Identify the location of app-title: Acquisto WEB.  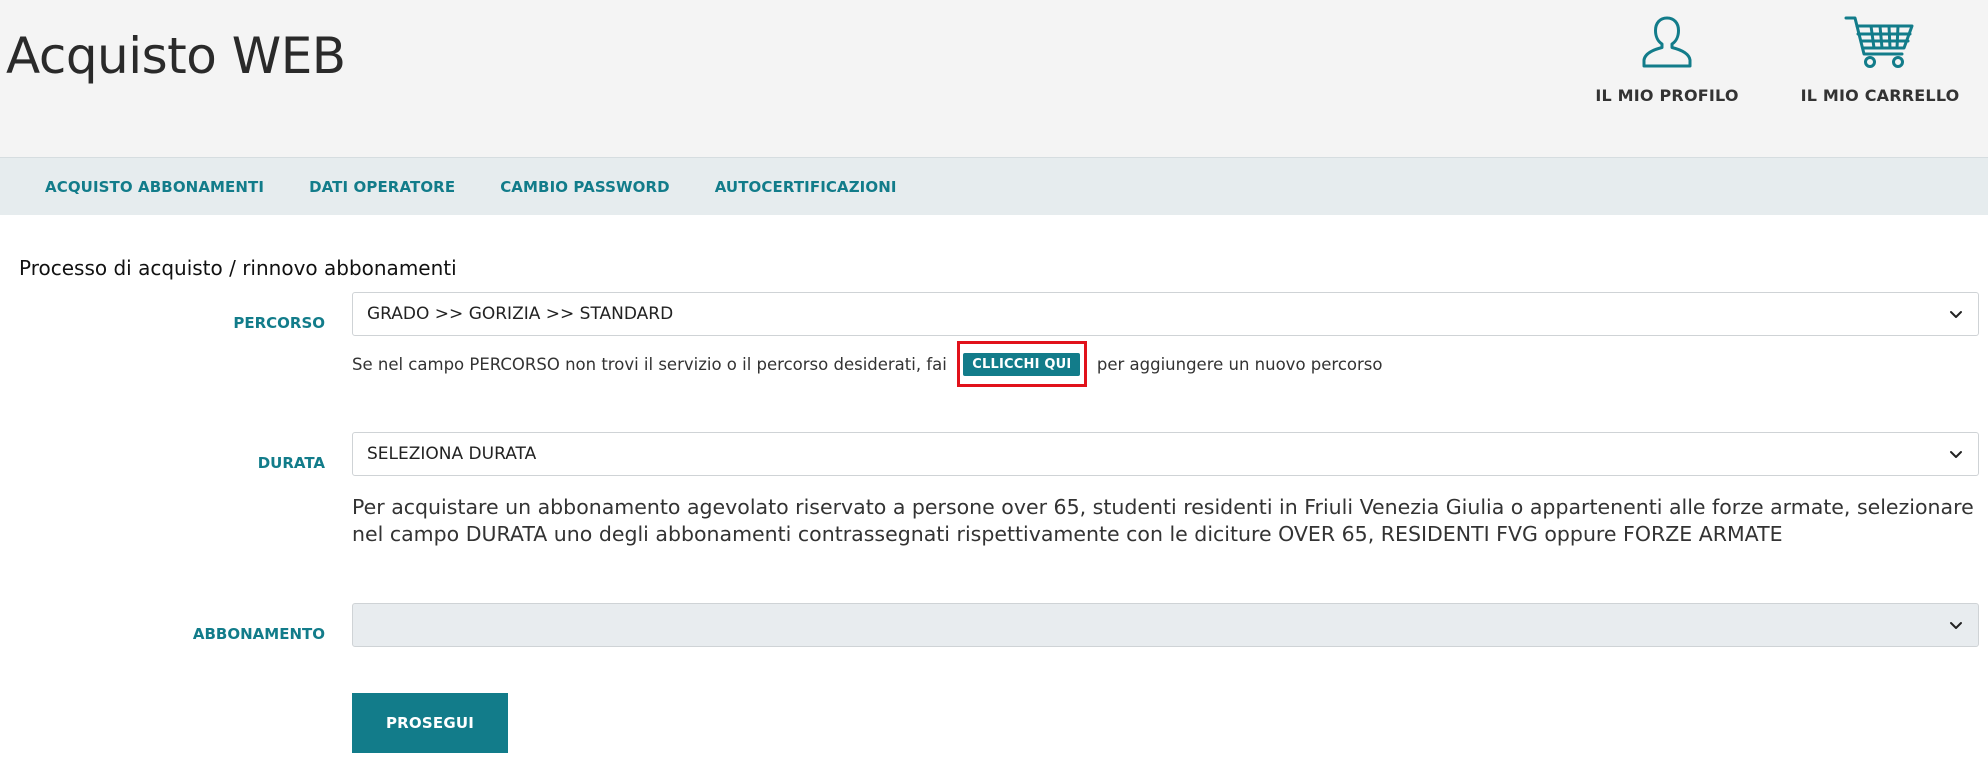
(176, 56).